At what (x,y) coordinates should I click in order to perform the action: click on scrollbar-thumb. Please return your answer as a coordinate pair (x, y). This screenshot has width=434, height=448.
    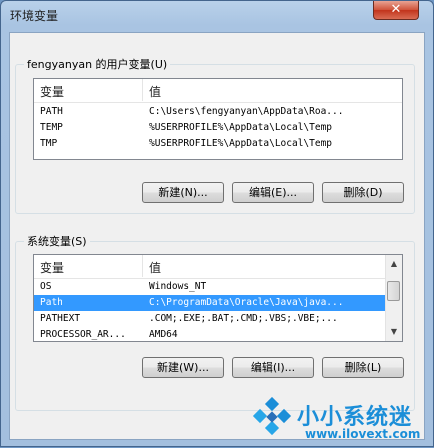
    Looking at the image, I should click on (393, 291).